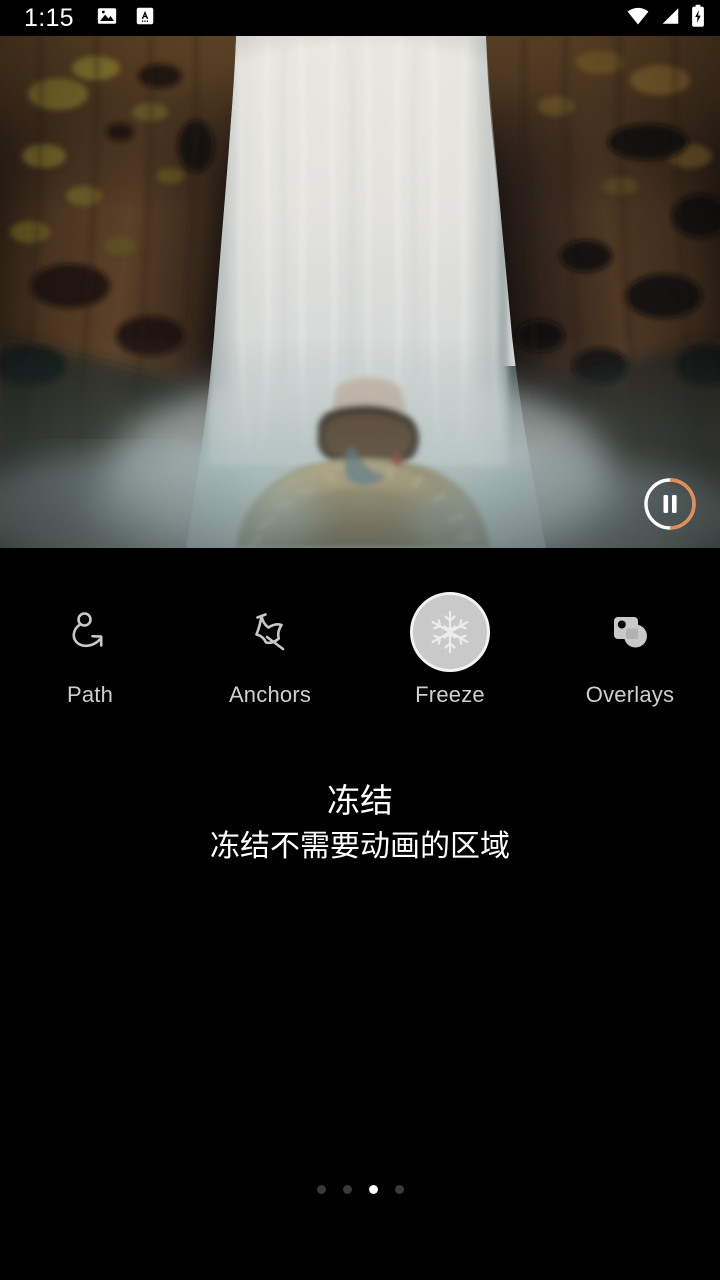 This screenshot has width=720, height=1280. Describe the element at coordinates (90, 632) in the screenshot. I see `path-loop-arrow-icon` at that location.